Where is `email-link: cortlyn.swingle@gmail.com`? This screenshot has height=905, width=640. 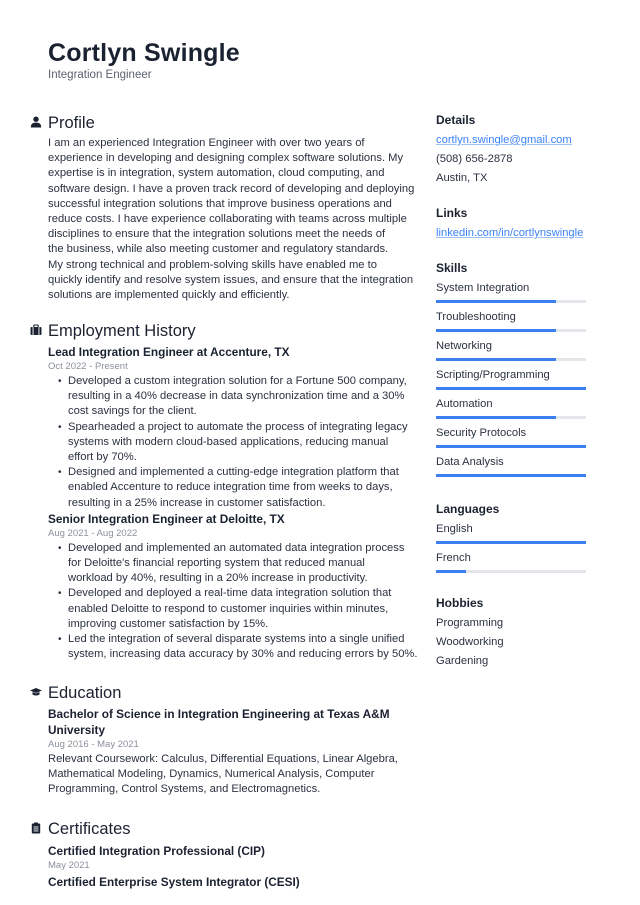
email-link: cortlyn.swingle@gmail.com is located at coordinates (504, 140).